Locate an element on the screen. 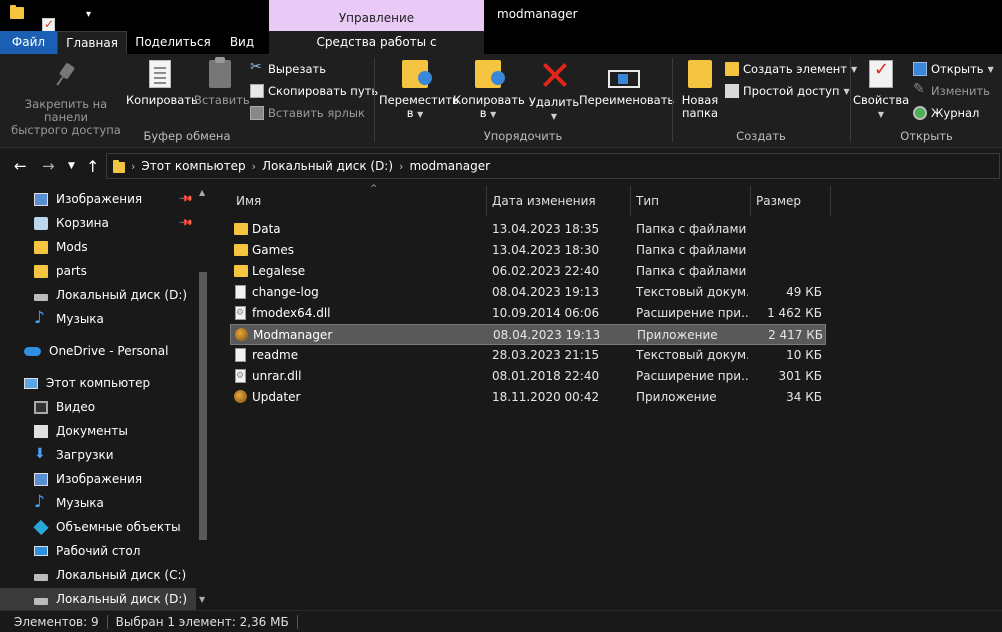 This screenshot has height=632, width=1002. nav-item-desktop: Рабочий стол is located at coordinates (98, 551).